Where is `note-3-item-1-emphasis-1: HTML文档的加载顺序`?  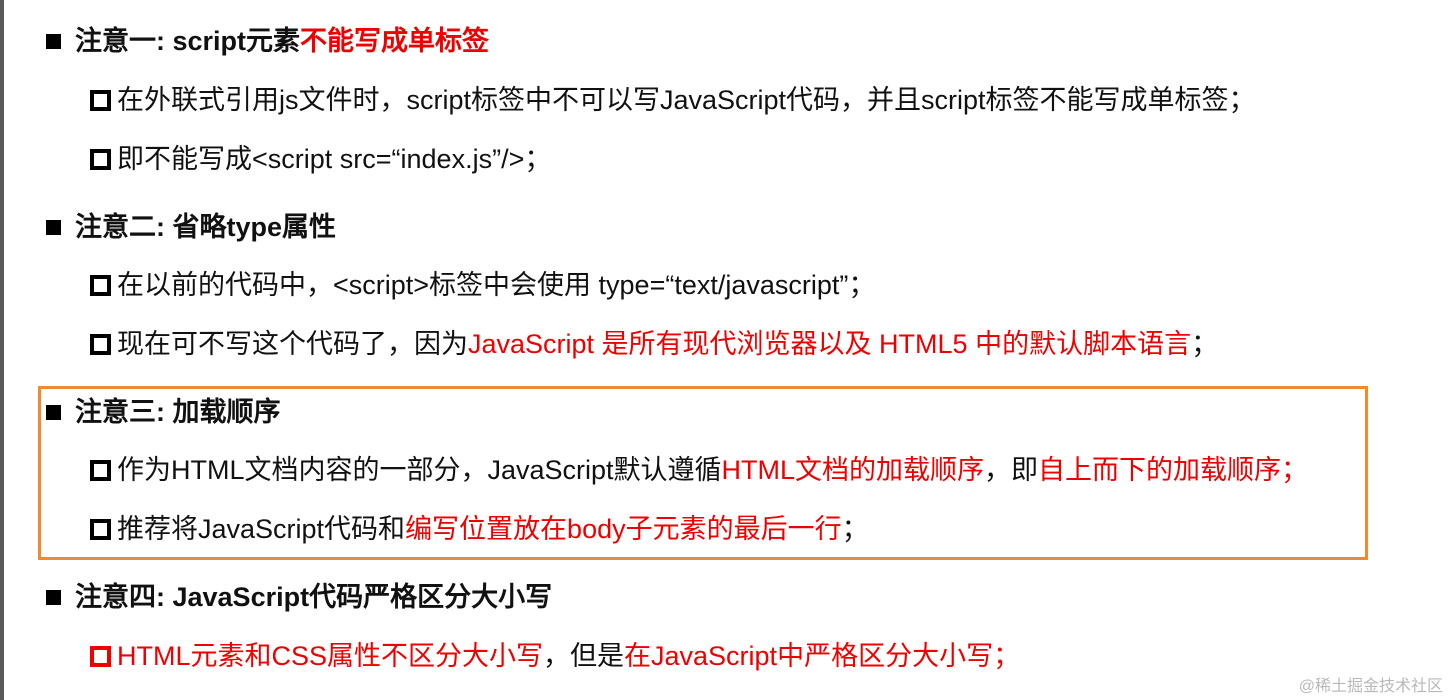
note-3-item-1-emphasis-1: HTML文档的加载顺序 is located at coordinates (853, 470).